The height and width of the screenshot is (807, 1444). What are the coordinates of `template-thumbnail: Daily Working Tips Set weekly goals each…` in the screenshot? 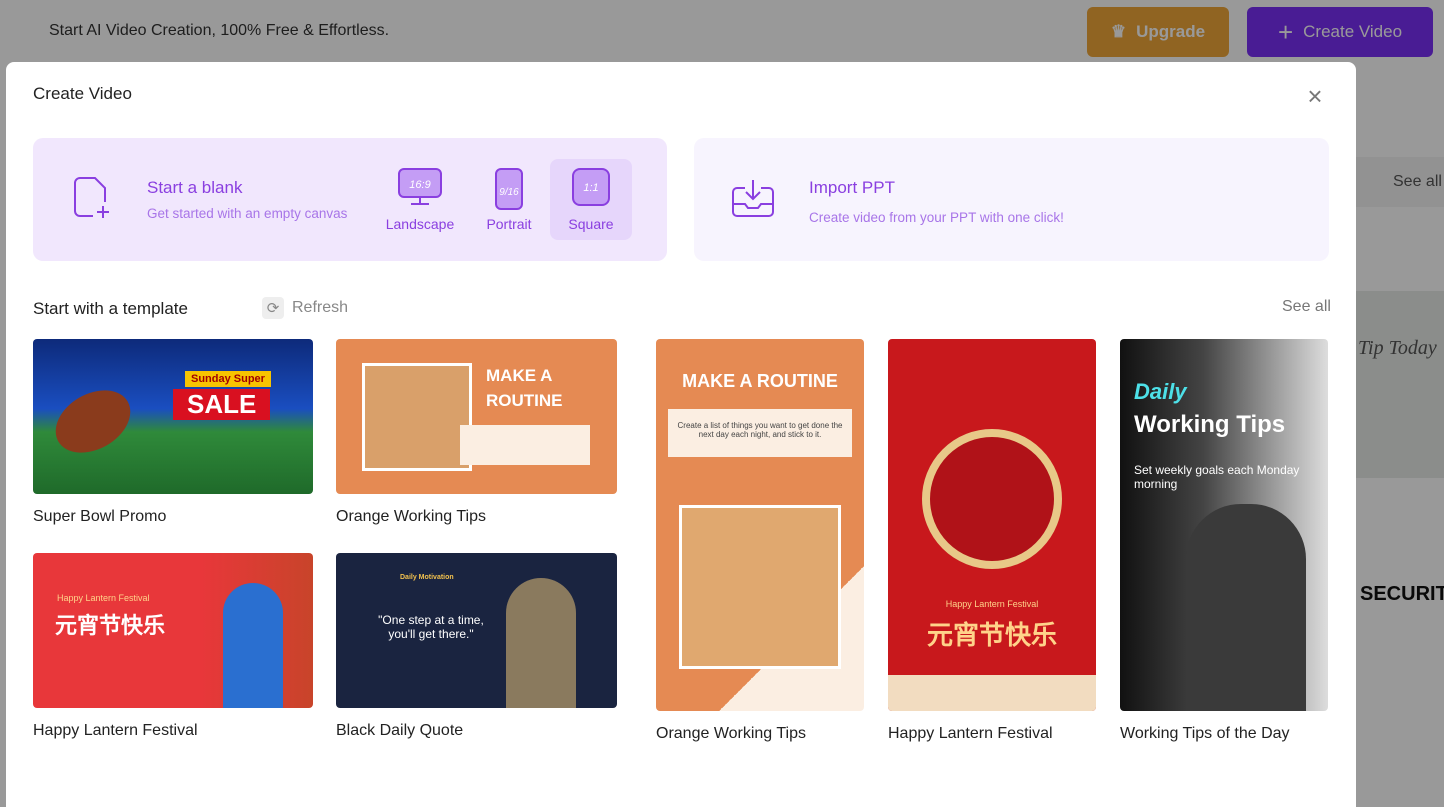 It's located at (1224, 525).